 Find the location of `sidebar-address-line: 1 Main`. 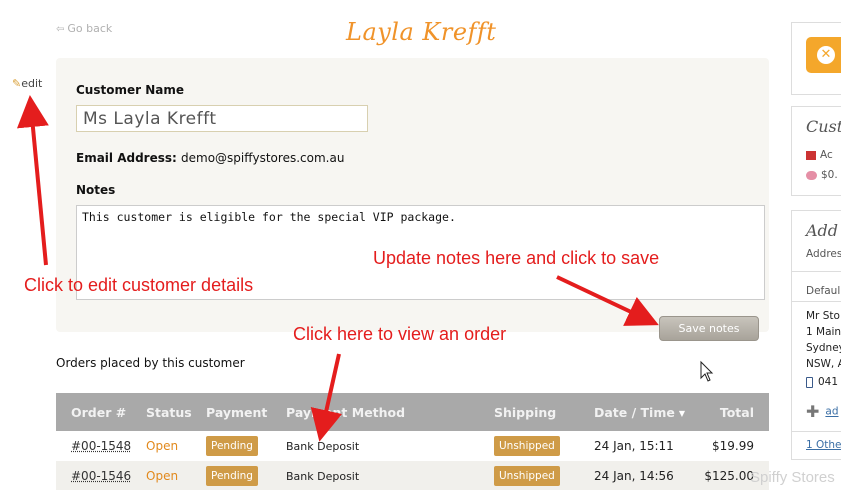

sidebar-address-line: 1 Main is located at coordinates (823, 332).